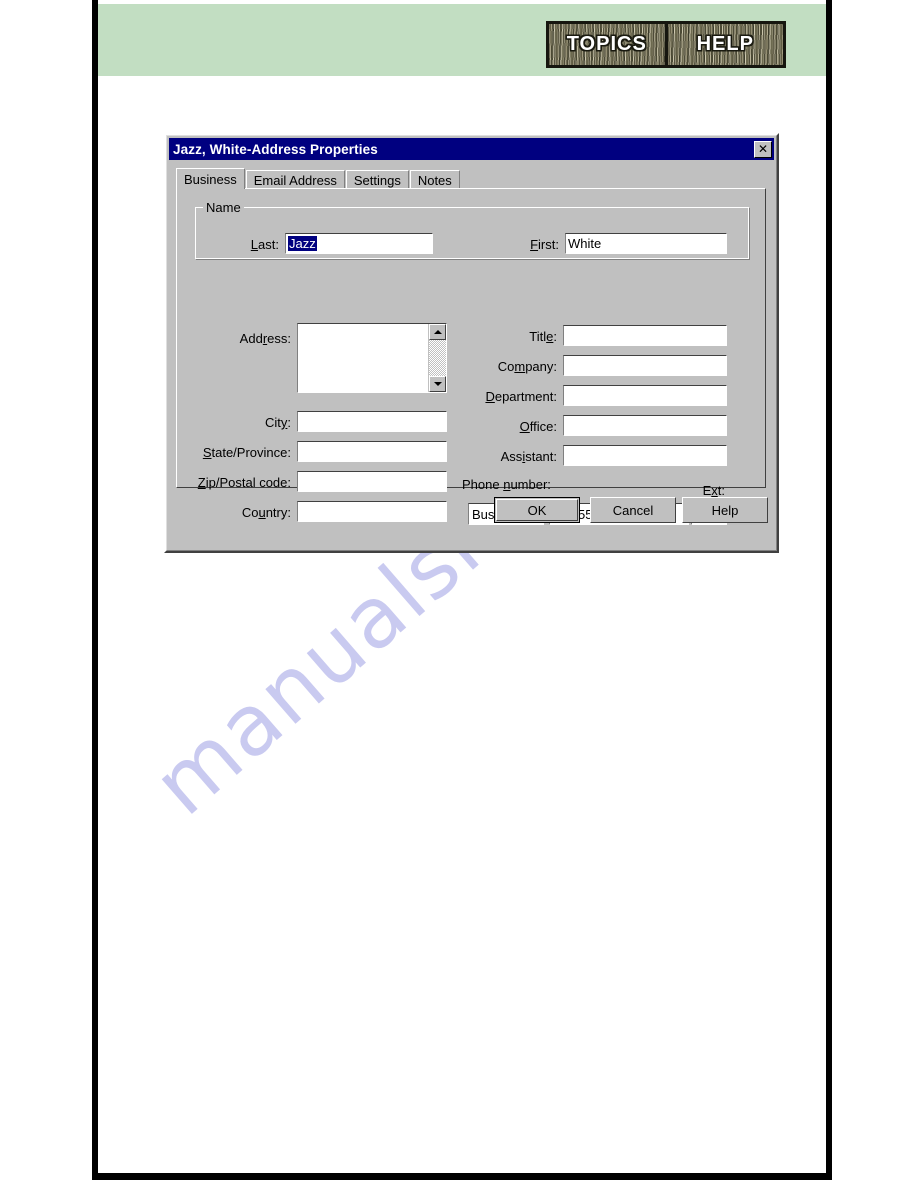 The height and width of the screenshot is (1188, 918). What do you see at coordinates (275, 149) in the screenshot?
I see `dialog-title: Jazz, White-Address Properties` at bounding box center [275, 149].